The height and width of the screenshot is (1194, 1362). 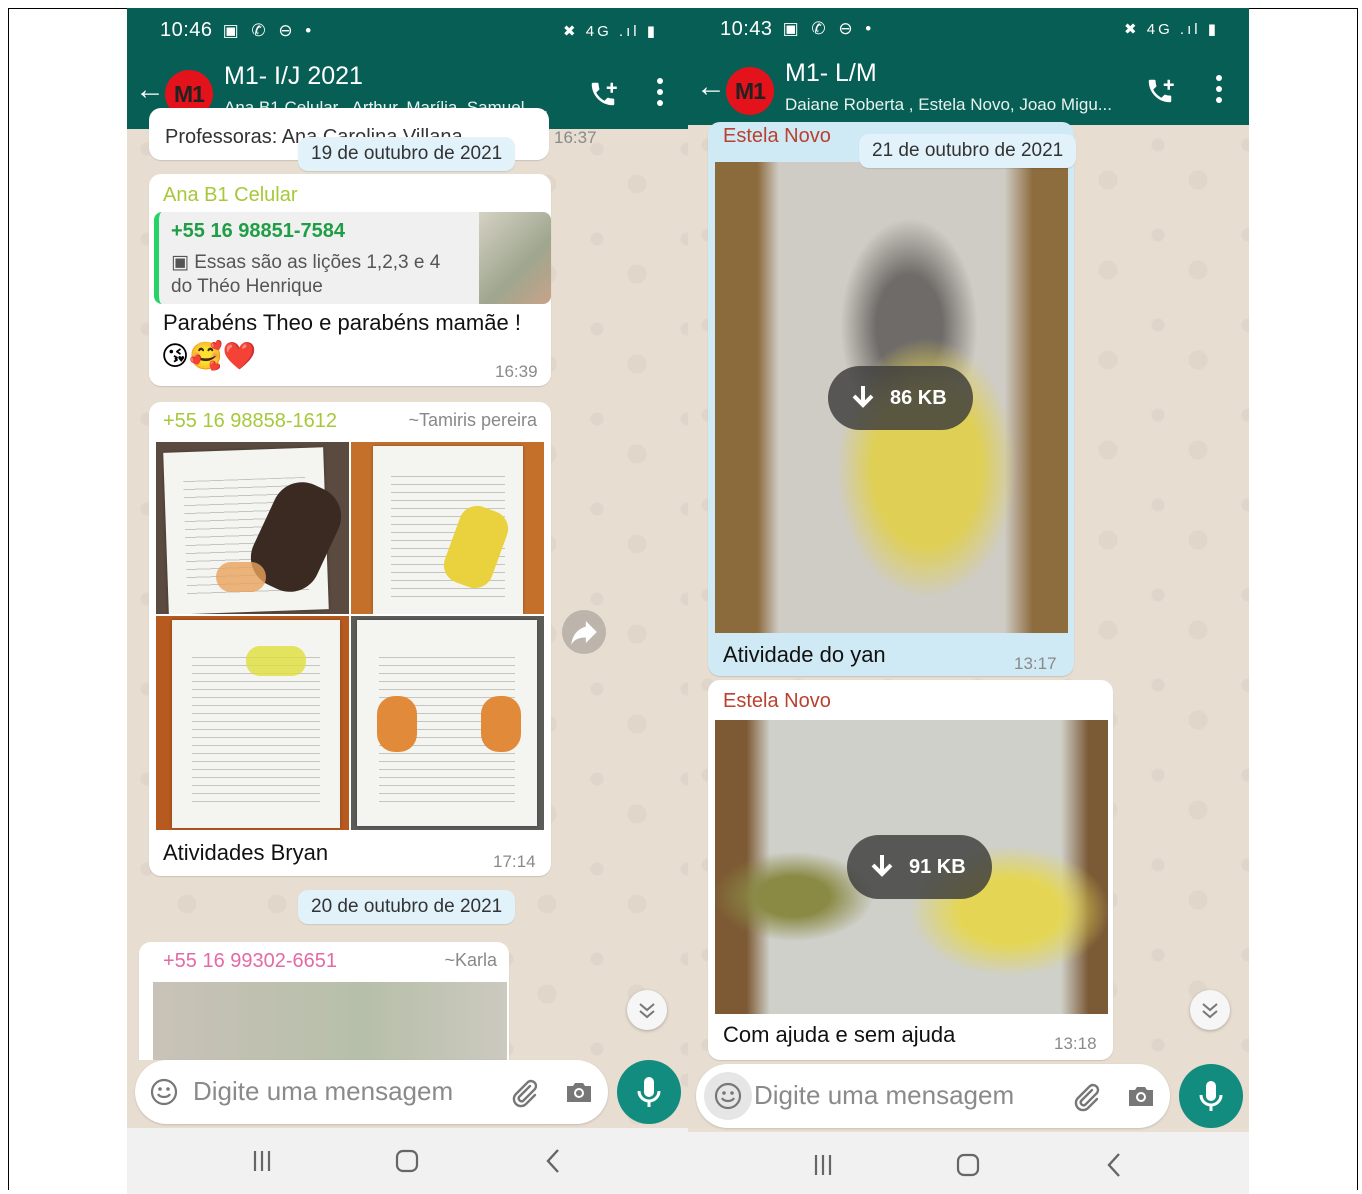 What do you see at coordinates (250, 421) in the screenshot?
I see `message-sender: +55 16 98858-1612` at bounding box center [250, 421].